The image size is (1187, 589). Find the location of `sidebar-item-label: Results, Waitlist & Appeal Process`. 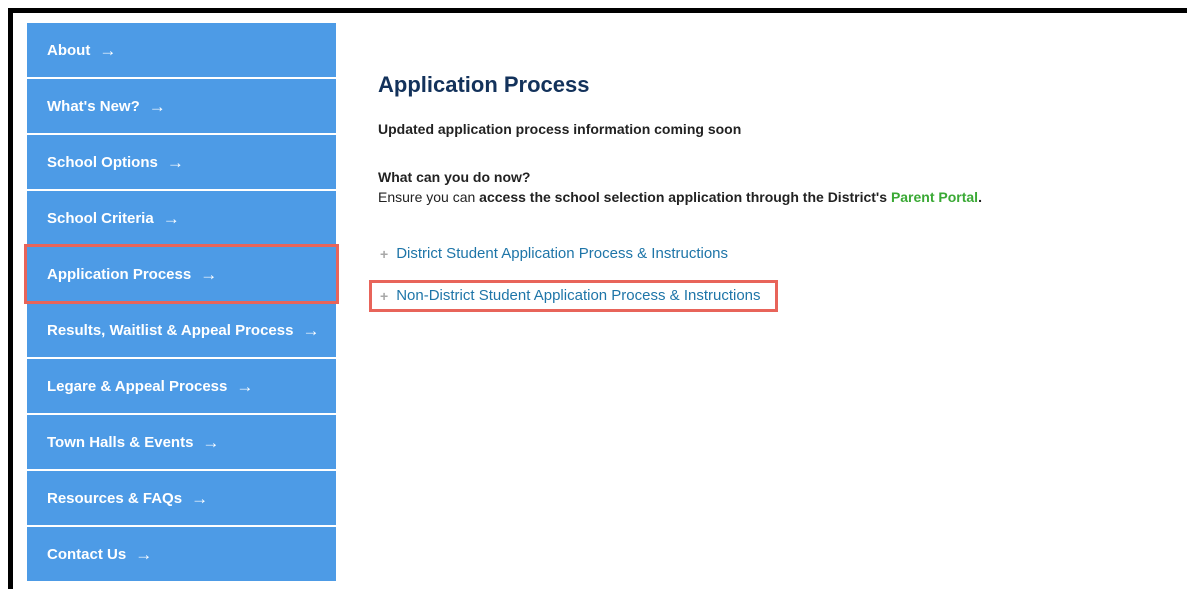

sidebar-item-label: Results, Waitlist & Appeal Process is located at coordinates (170, 330).